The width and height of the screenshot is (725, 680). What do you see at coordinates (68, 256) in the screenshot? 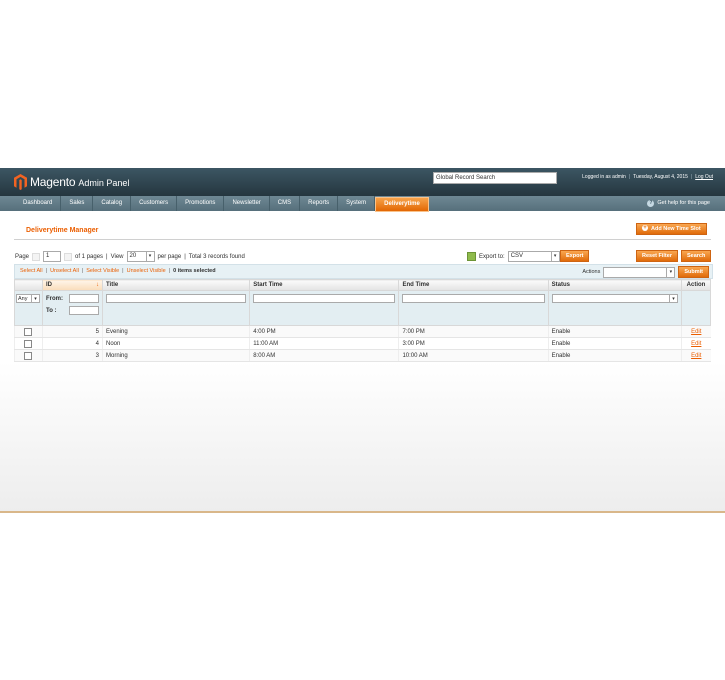
I see `next-page-icon` at bounding box center [68, 256].